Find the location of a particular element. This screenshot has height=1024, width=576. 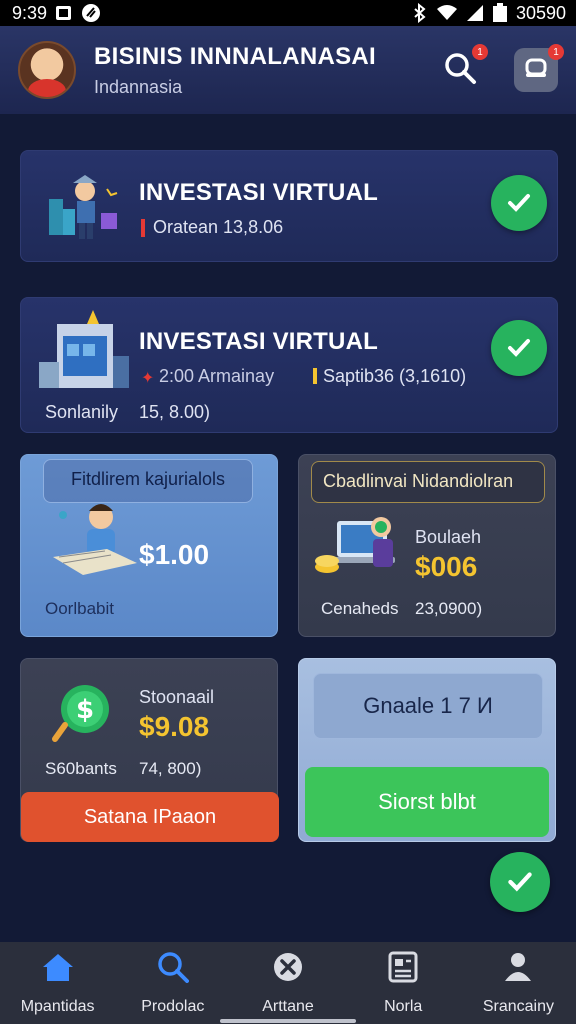

signal-icon is located at coordinates (475, 13).